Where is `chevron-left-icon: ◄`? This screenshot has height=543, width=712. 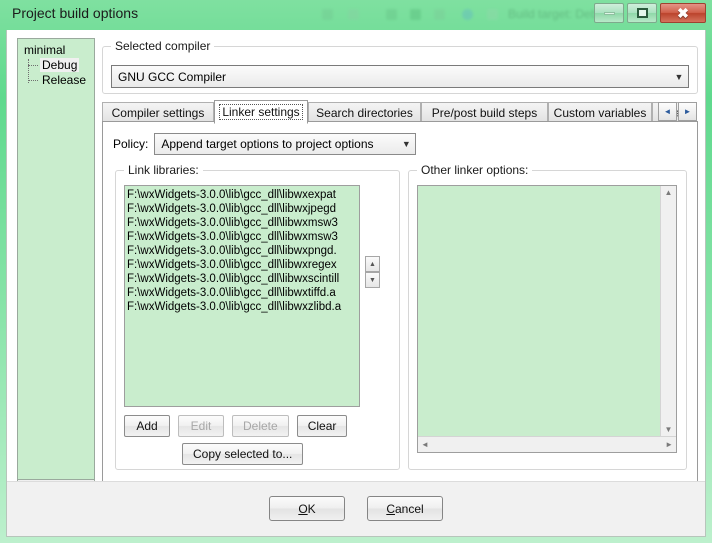
chevron-left-icon: ◄ is located at coordinates (667, 111).